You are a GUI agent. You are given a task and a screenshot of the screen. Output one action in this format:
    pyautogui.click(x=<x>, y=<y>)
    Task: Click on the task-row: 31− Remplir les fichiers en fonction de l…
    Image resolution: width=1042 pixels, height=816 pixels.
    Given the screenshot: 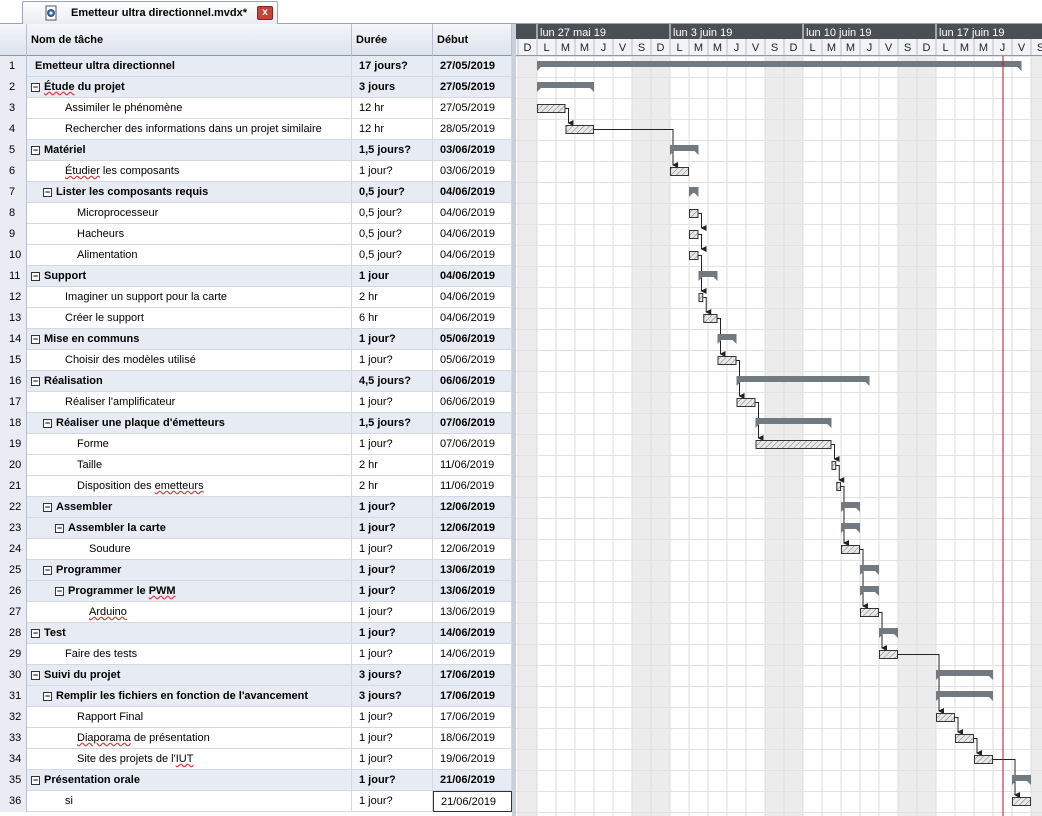 What is the action you would take?
    pyautogui.click(x=256, y=696)
    